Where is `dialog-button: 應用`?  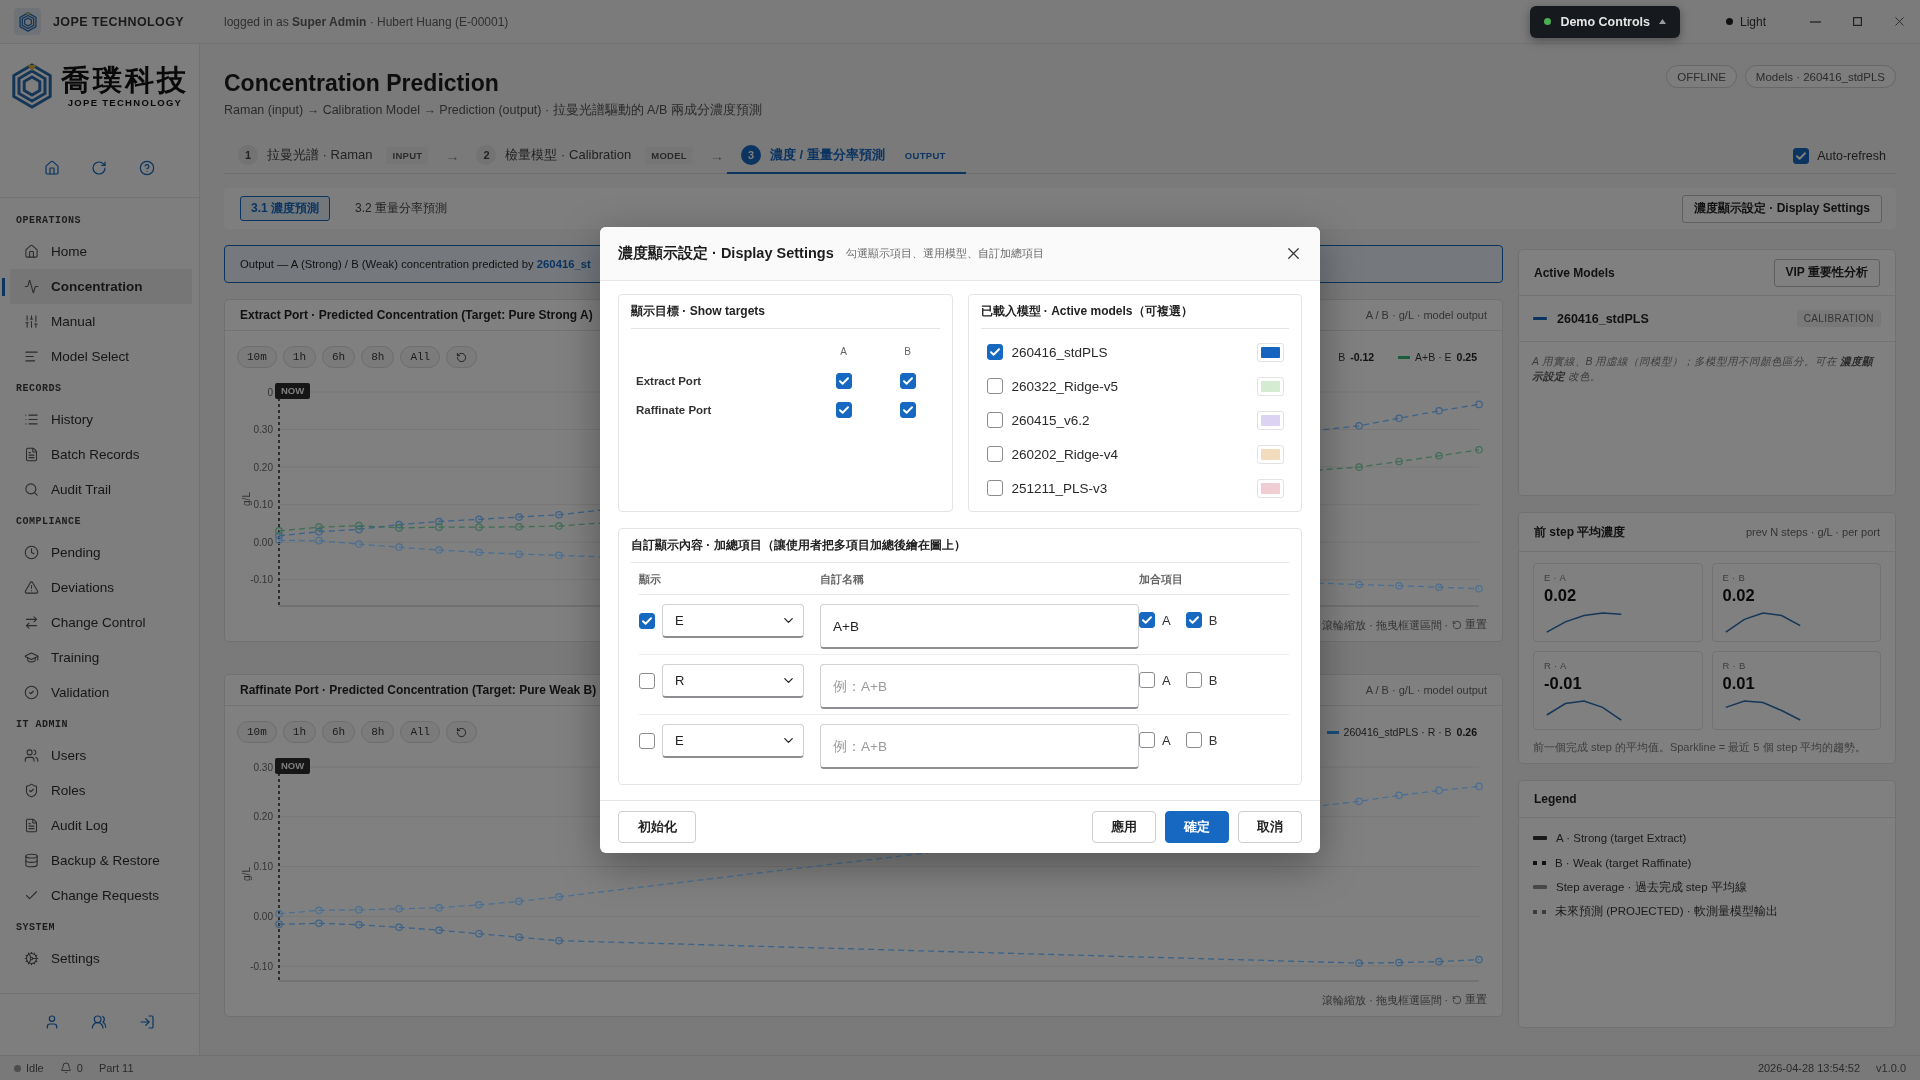
dialog-button: 應用 is located at coordinates (1124, 827).